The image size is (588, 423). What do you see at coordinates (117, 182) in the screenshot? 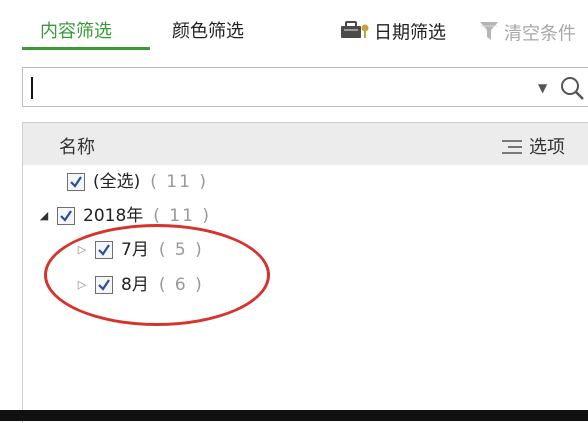
I see `list-item-label: (全选)` at bounding box center [117, 182].